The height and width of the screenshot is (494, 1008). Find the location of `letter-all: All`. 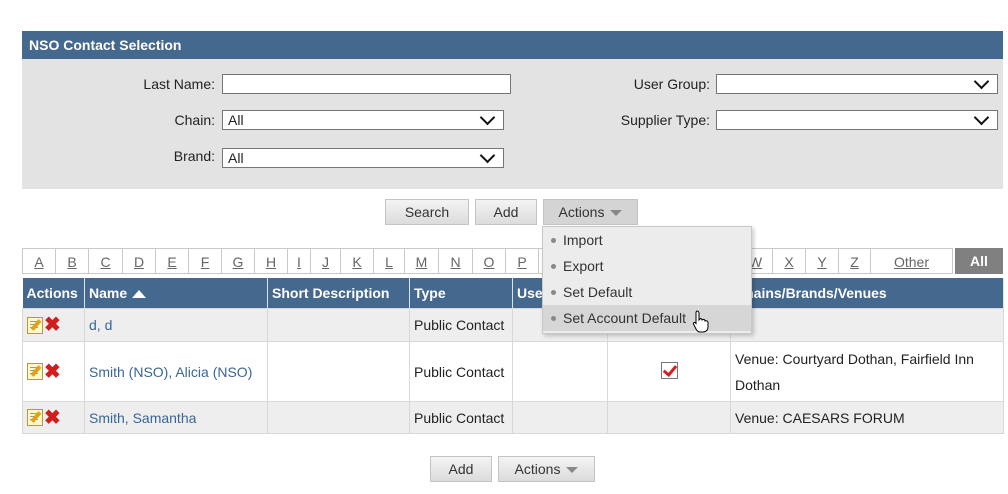

letter-all: All is located at coordinates (979, 261).